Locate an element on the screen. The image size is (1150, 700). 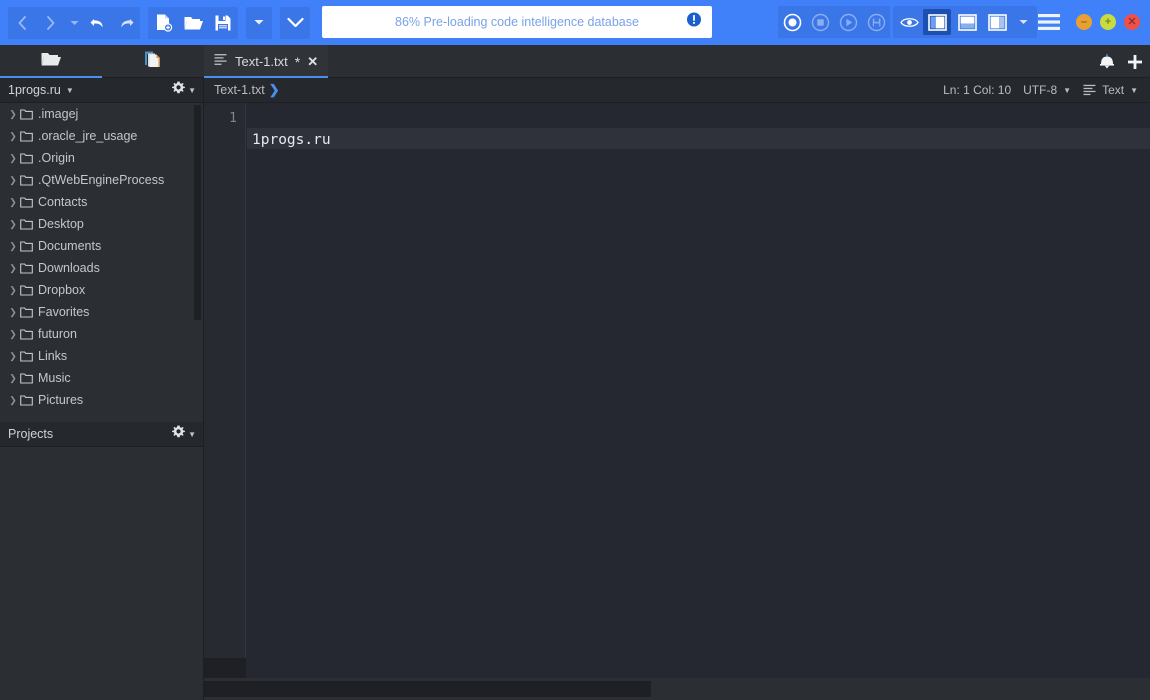
view-dropdown is located at coordinates (1023, 22).